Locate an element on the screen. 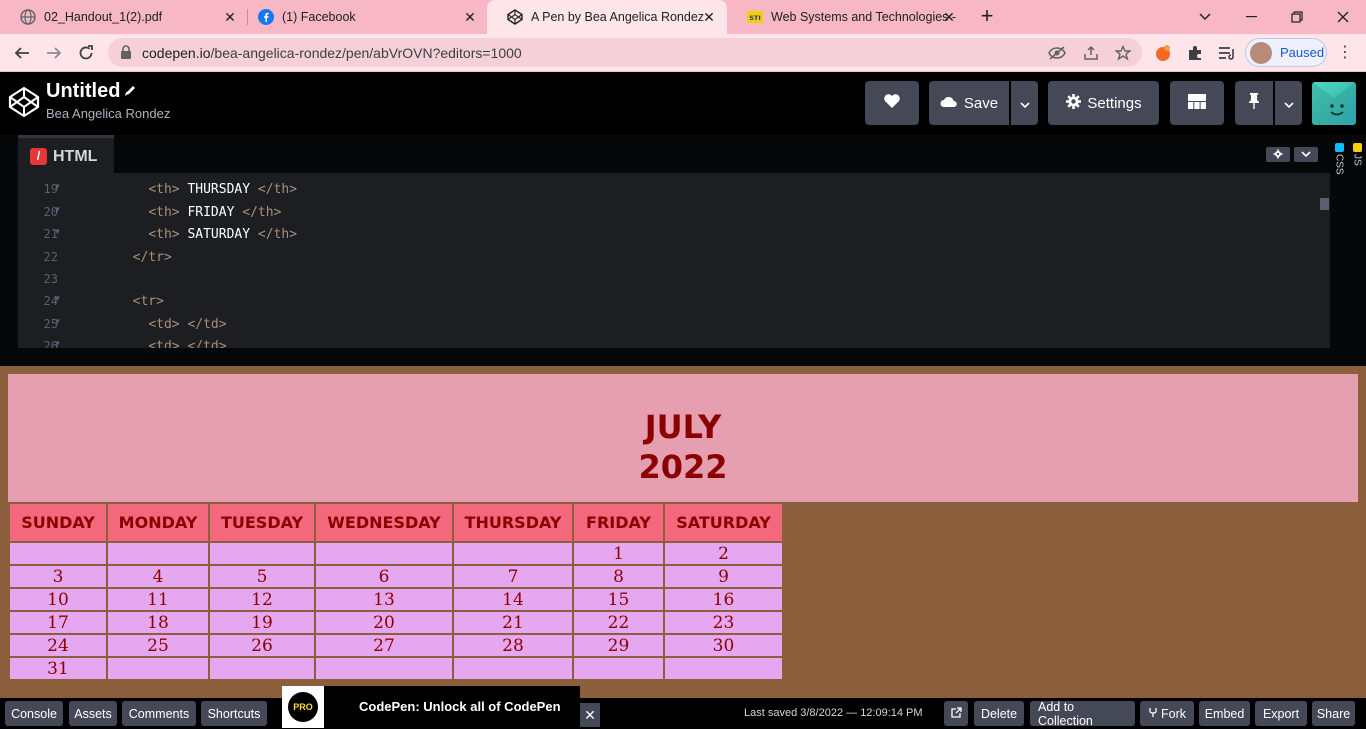 The image size is (1366, 729). pro-promo-banner: PRO CodePen: Unlock all of CodePen is located at coordinates (431, 707).